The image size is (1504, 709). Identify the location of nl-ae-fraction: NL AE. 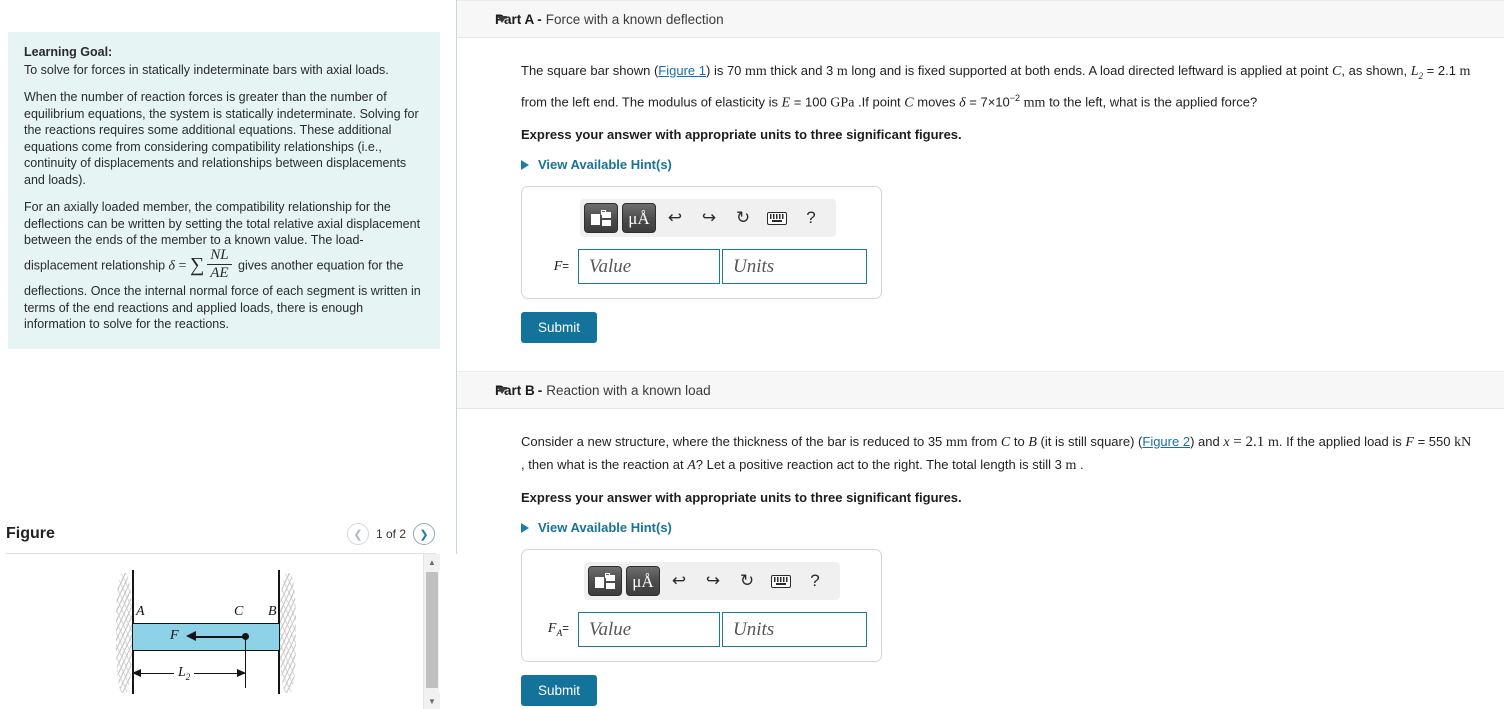
(219, 265).